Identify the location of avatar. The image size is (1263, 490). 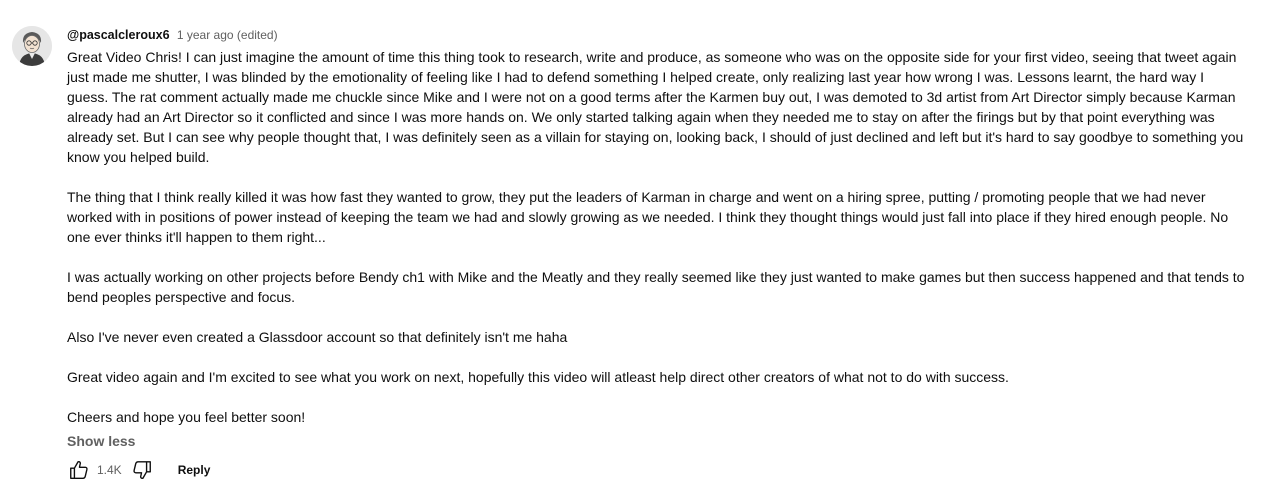
(32, 46).